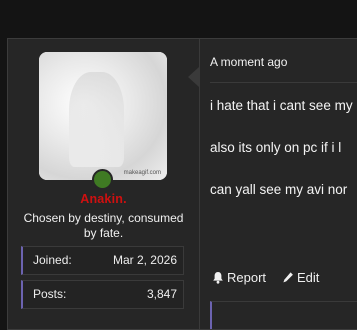 This screenshot has width=357, height=330. Describe the element at coordinates (283, 315) in the screenshot. I see `post-footer-box` at that location.